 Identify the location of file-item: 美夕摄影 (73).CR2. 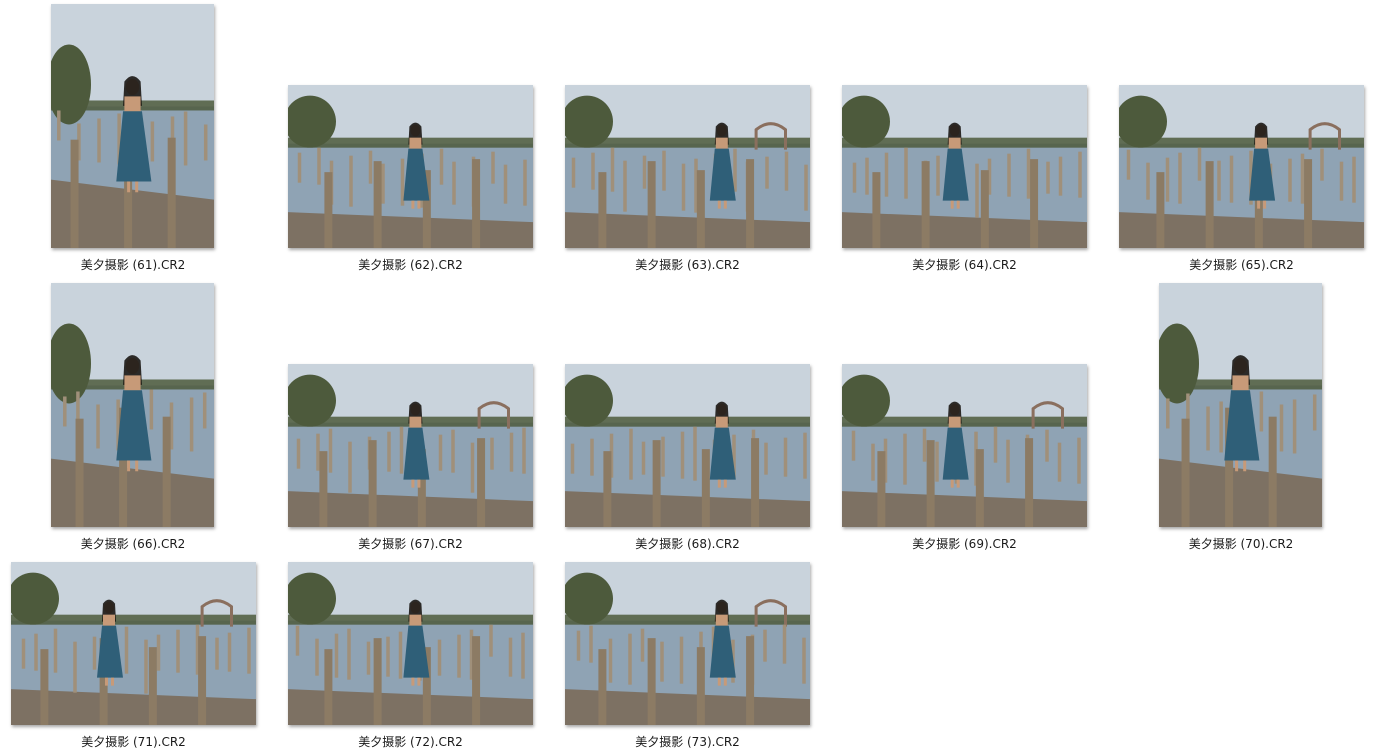
(687, 656).